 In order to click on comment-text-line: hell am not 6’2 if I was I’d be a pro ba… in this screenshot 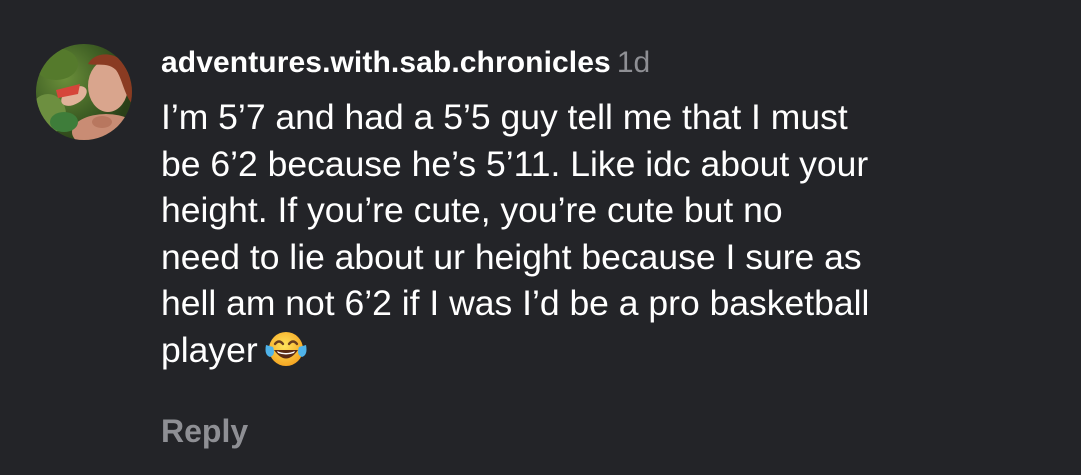, I will do `click(515, 303)`.